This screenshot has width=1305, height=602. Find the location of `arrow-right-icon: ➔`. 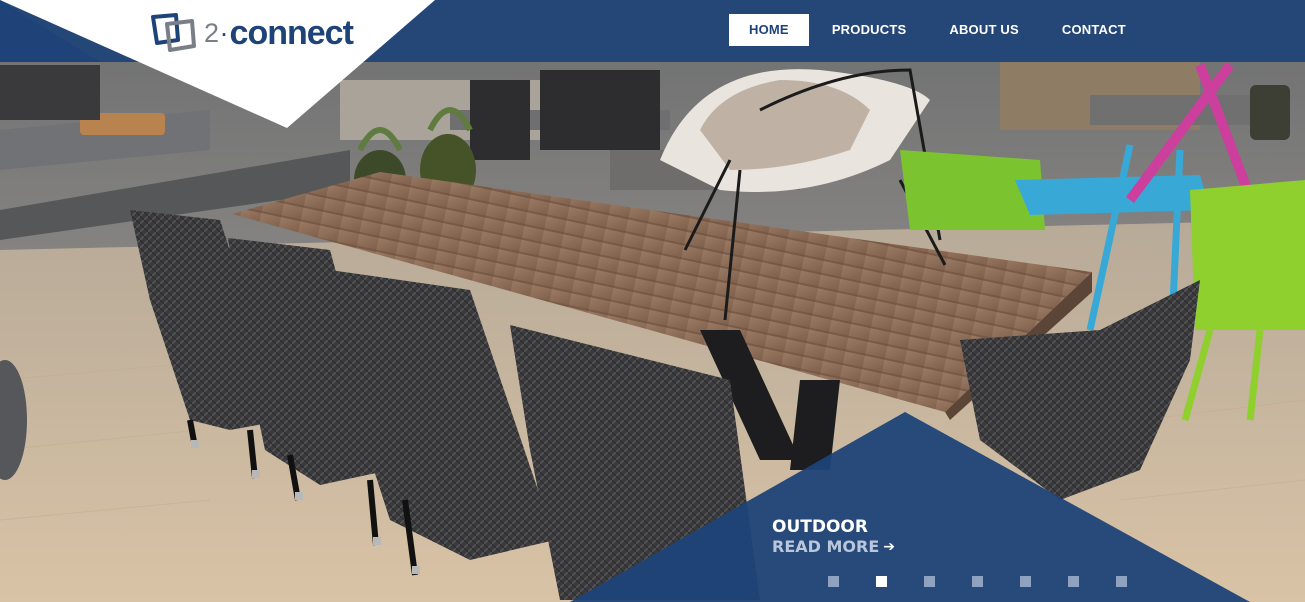

arrow-right-icon: ➔ is located at coordinates (889, 547).